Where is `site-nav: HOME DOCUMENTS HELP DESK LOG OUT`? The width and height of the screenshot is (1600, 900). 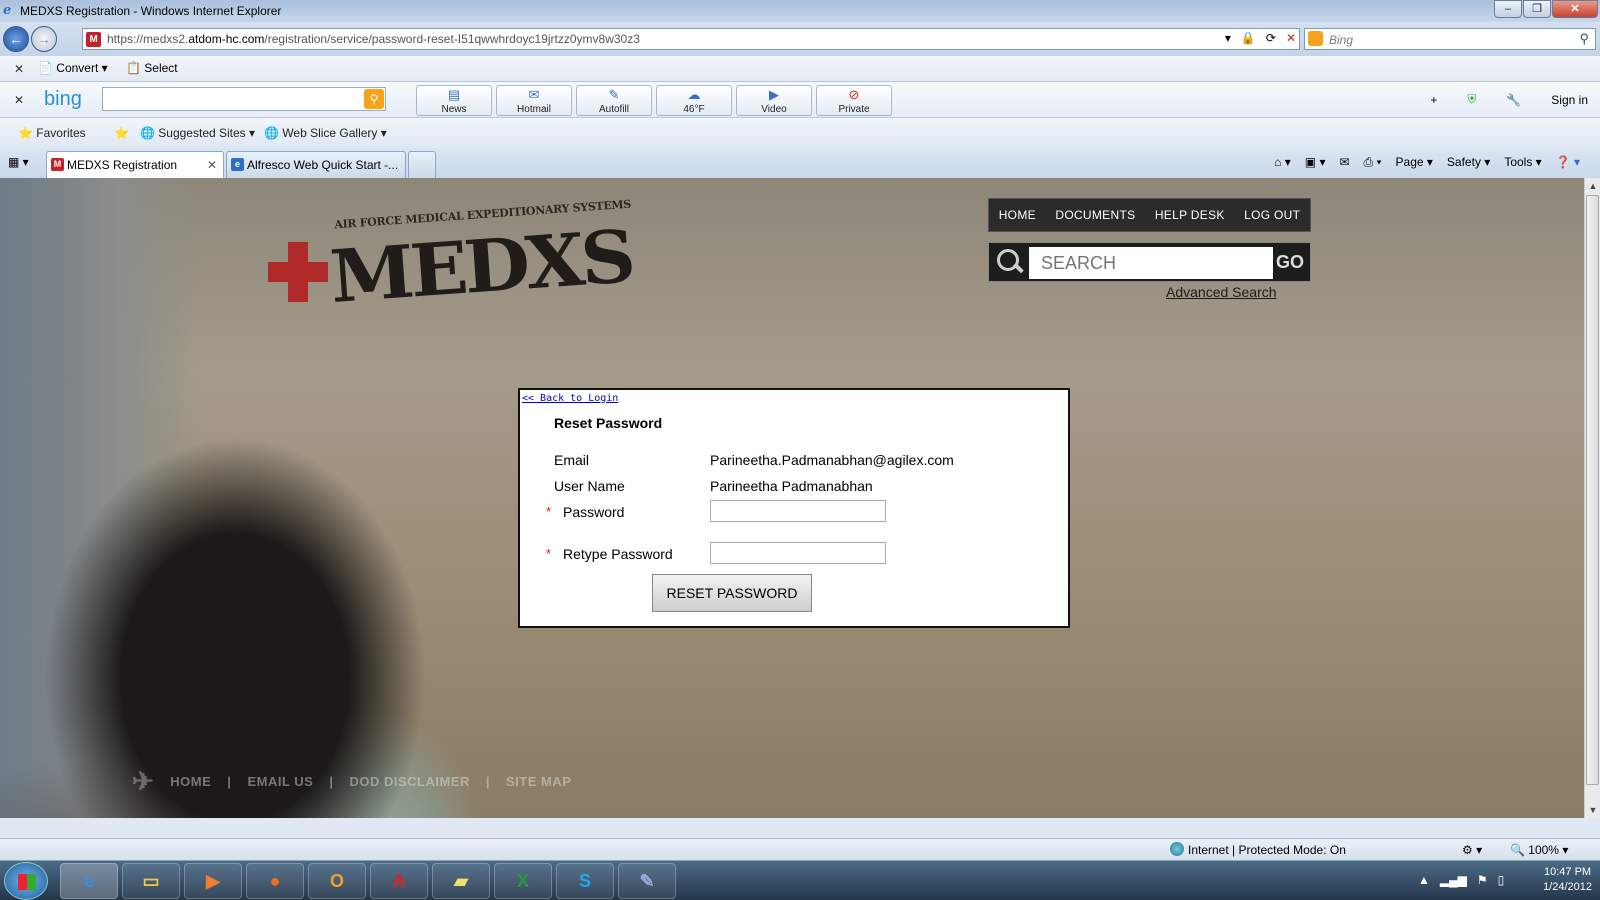
site-nav: HOME DOCUMENTS HELP DESK LOG OUT is located at coordinates (1149, 215).